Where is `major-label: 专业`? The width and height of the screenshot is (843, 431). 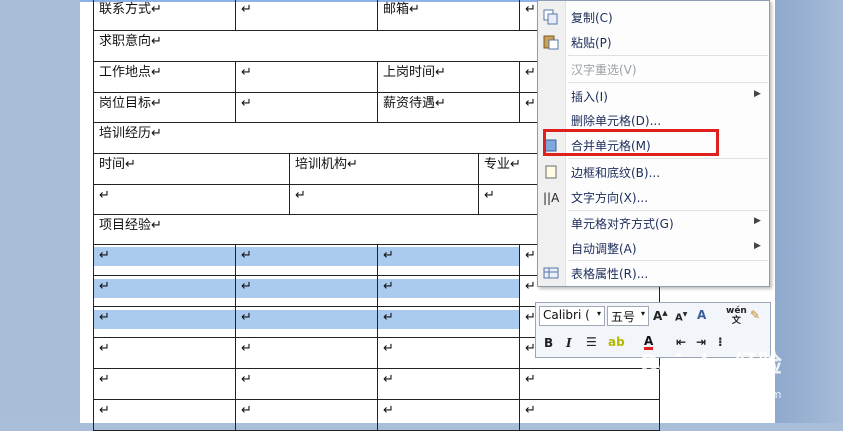
major-label: 专业 is located at coordinates (497, 164).